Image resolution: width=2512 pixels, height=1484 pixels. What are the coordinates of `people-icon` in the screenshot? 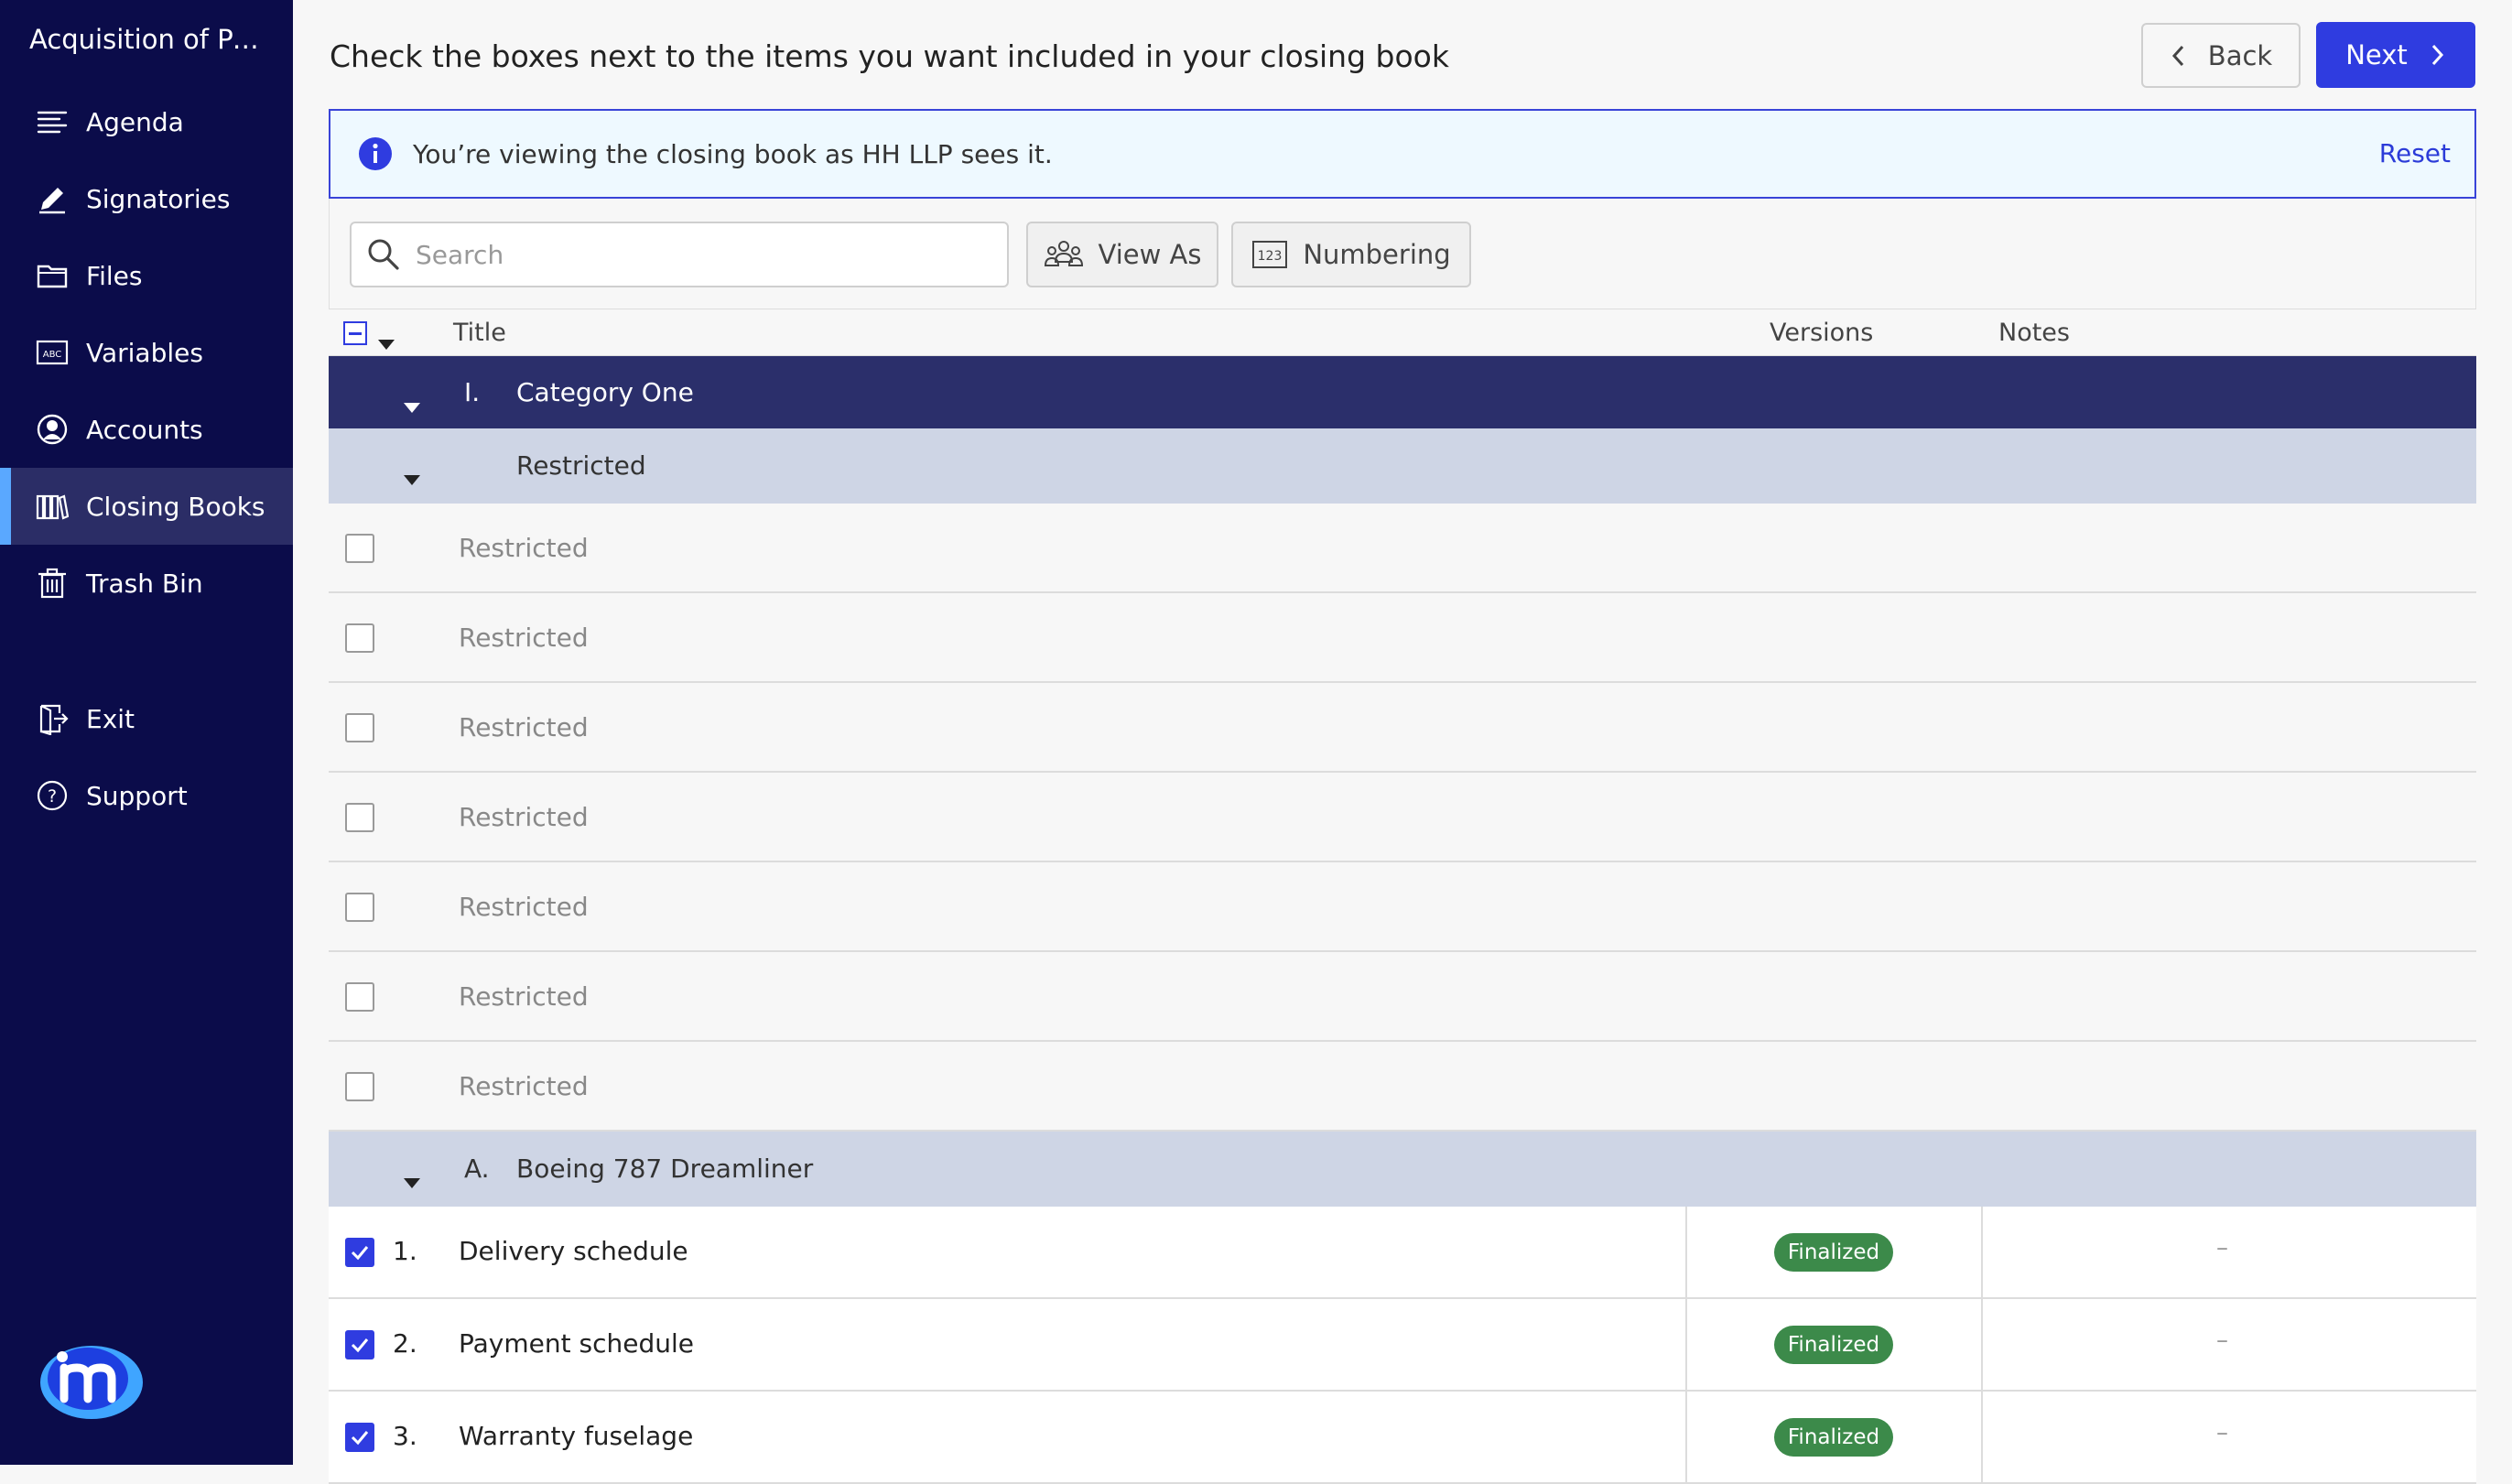 It's located at (1064, 254).